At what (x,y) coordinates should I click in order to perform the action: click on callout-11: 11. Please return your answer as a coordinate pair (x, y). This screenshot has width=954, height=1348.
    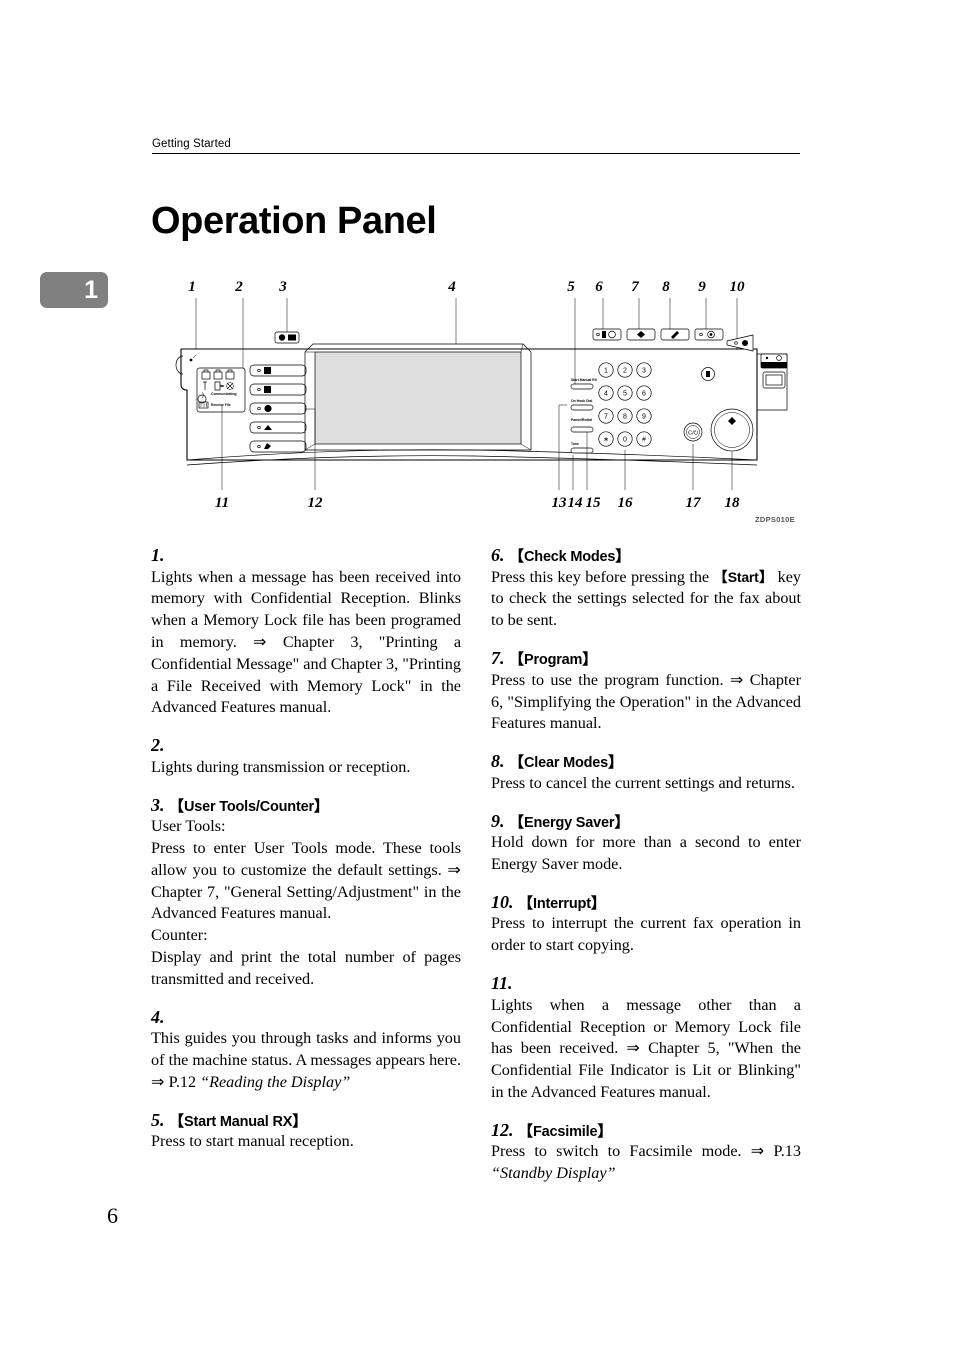
    Looking at the image, I should click on (222, 503).